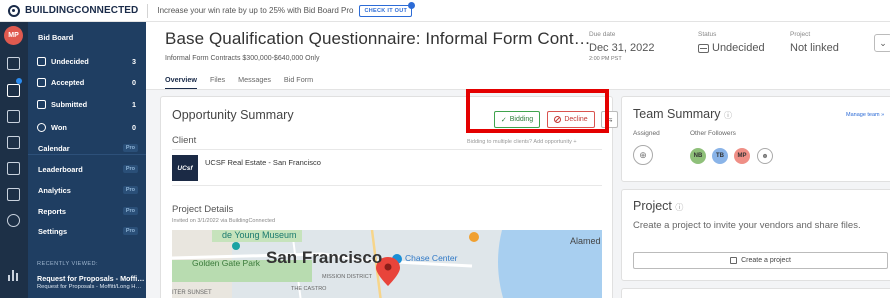  What do you see at coordinates (41, 82) in the screenshot?
I see `check-box-icon` at bounding box center [41, 82].